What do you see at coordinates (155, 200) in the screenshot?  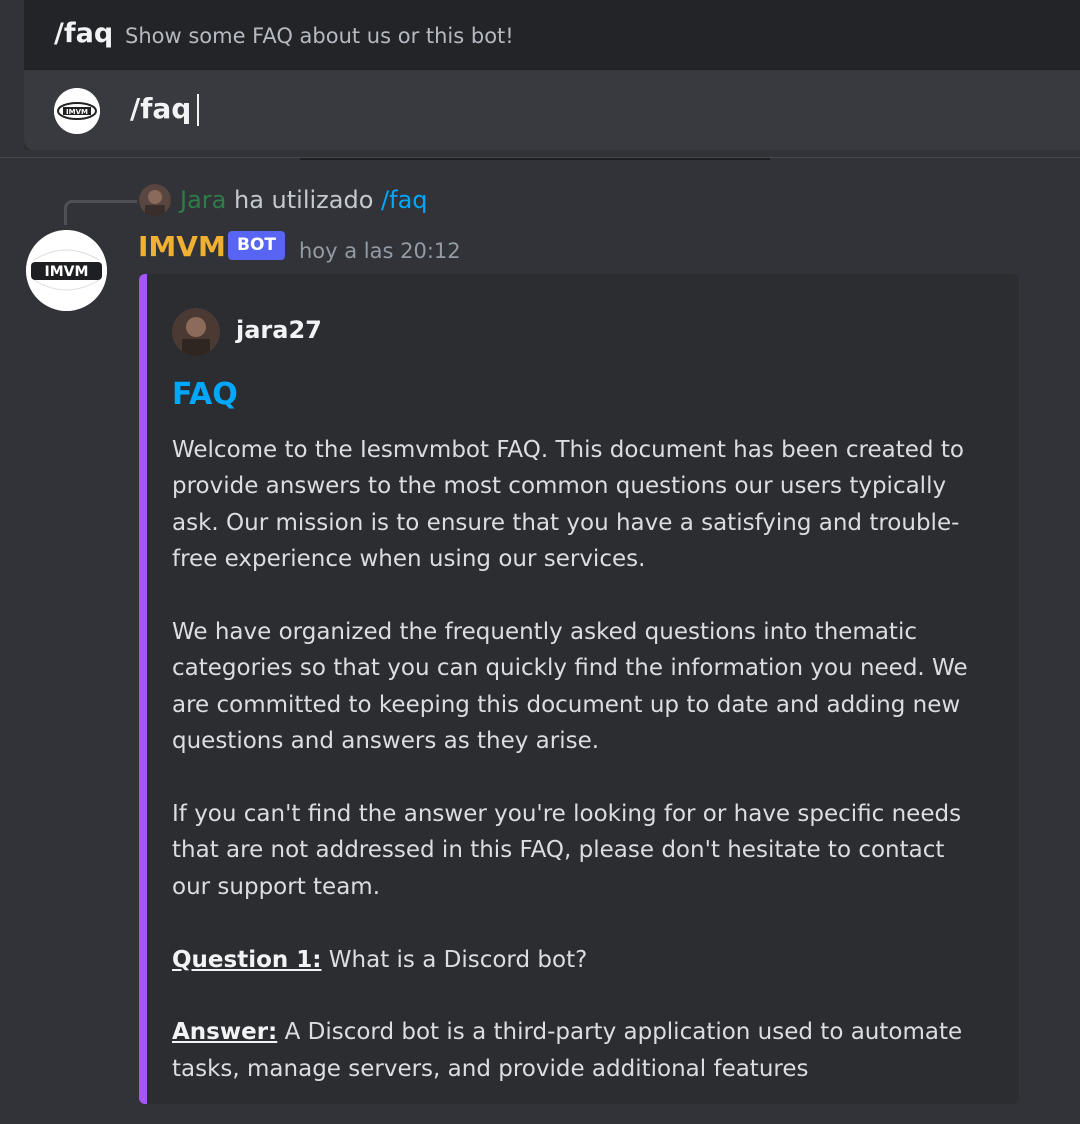 I see `user-photo-avatar-icon` at bounding box center [155, 200].